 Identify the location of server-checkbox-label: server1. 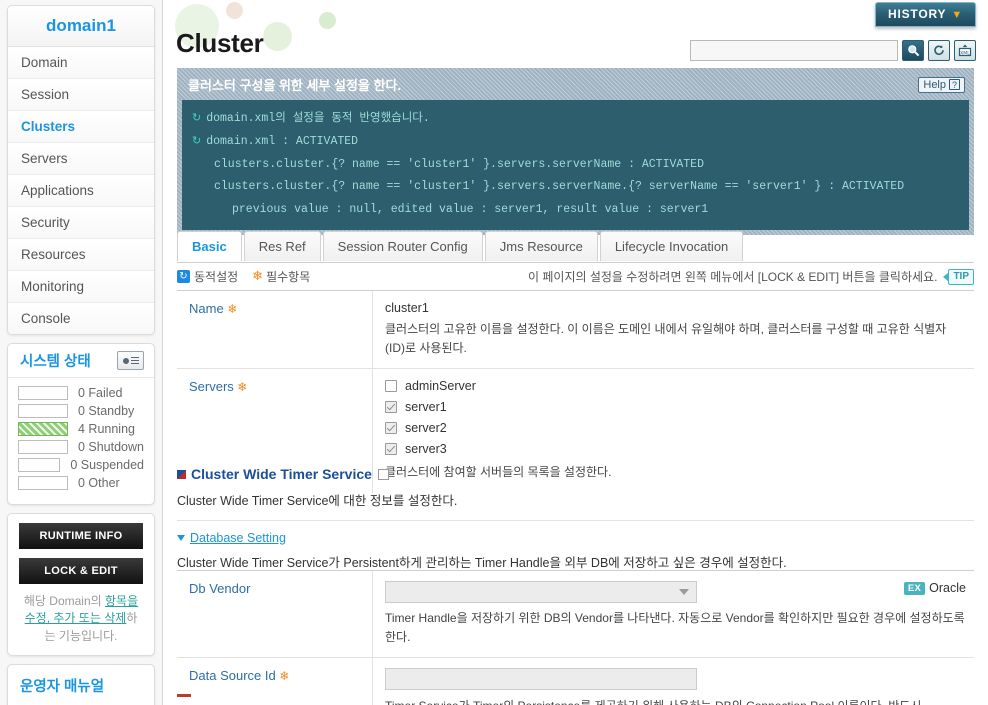
(426, 407).